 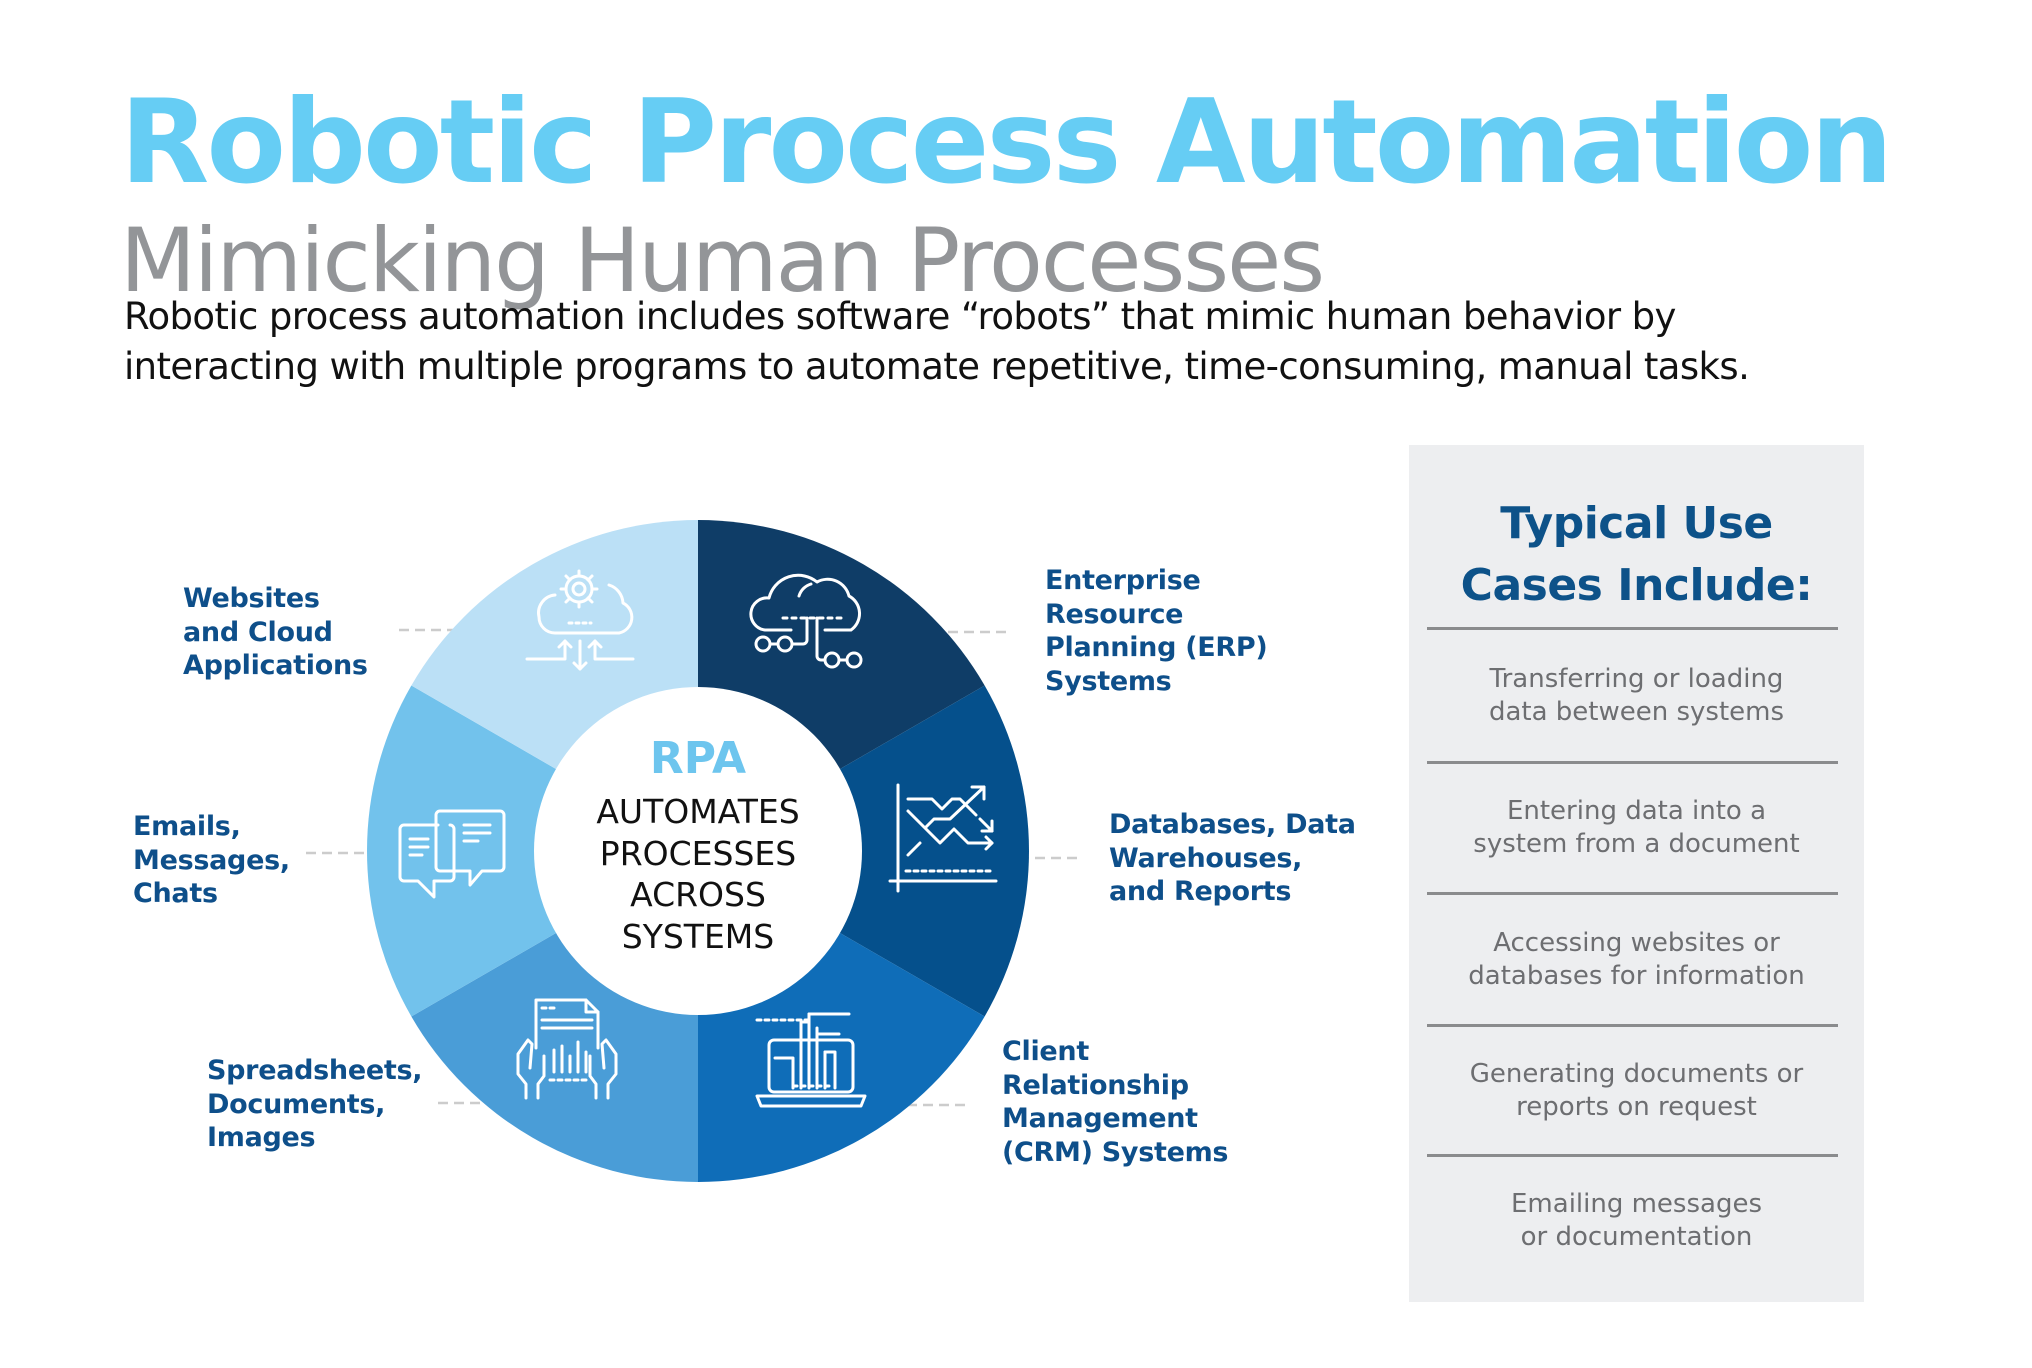 I want to click on use-case-line: Transferring or loading, so click(x=1636, y=679).